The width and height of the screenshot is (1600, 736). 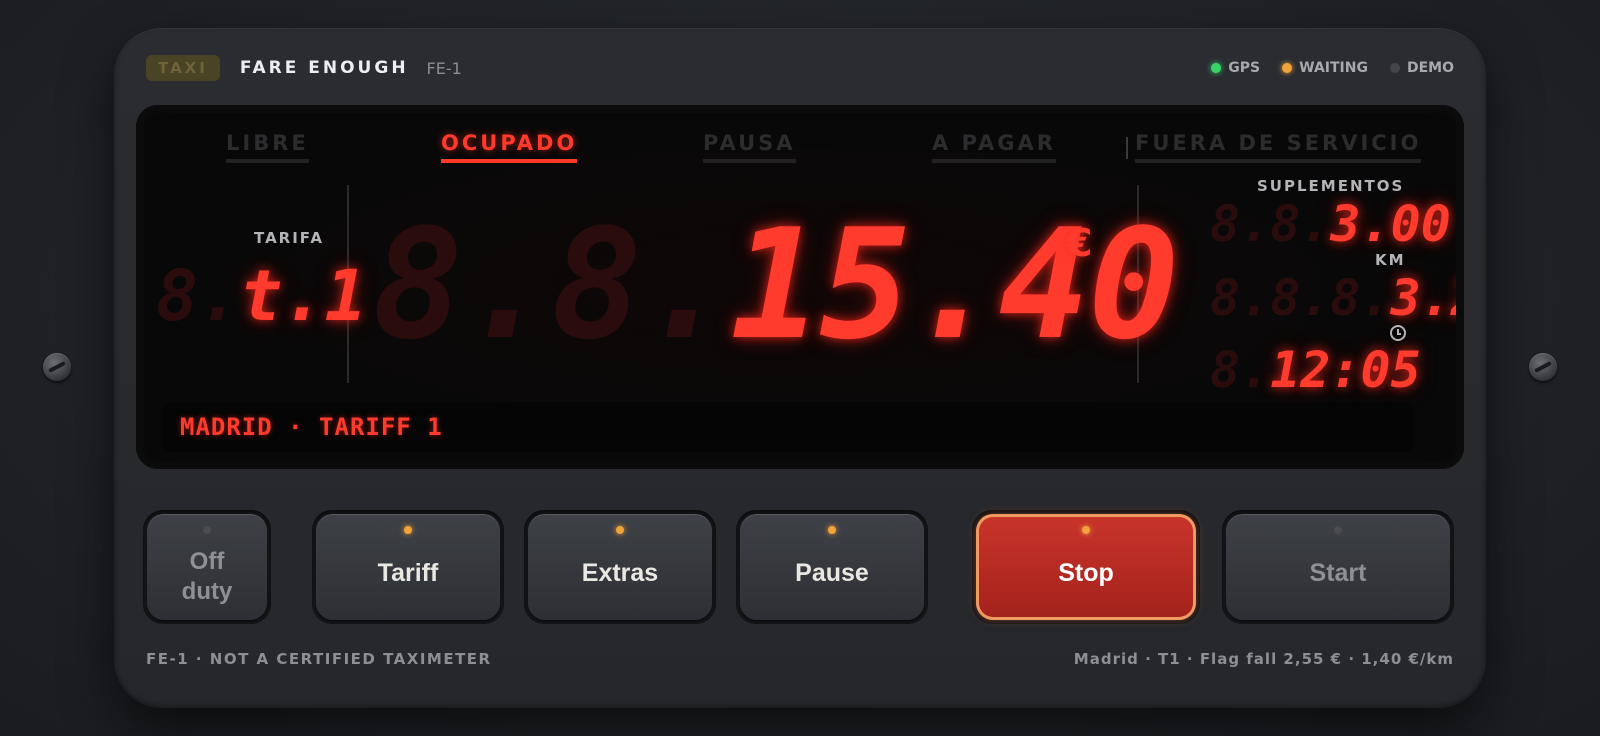 What do you see at coordinates (832, 573) in the screenshot?
I see `pause-label: Pause` at bounding box center [832, 573].